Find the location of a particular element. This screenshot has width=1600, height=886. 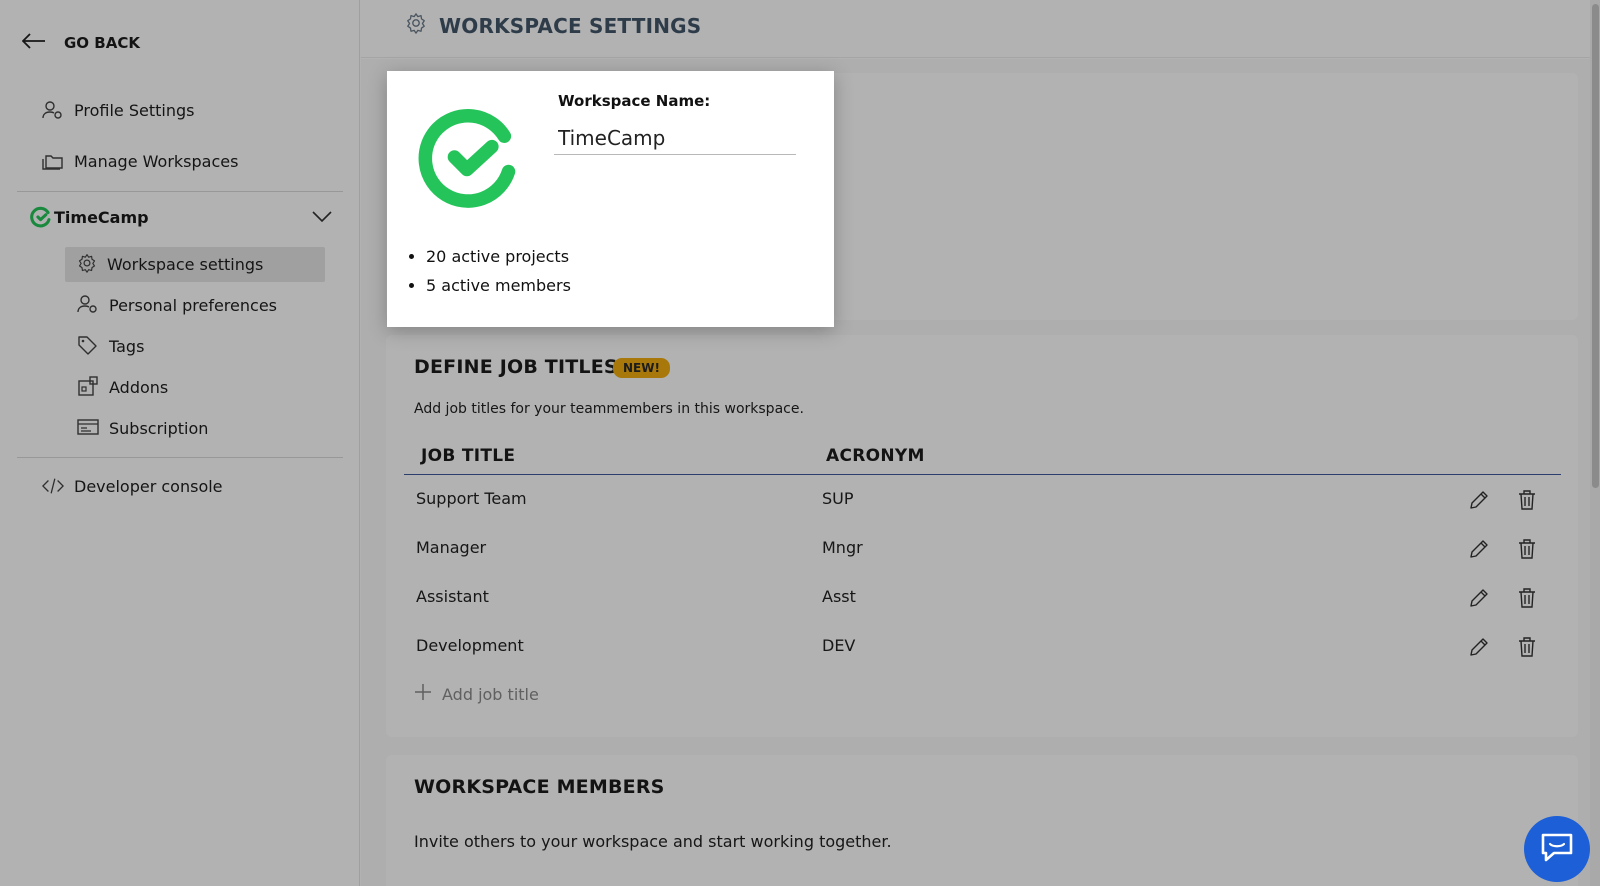

active-projects-stat: 20 active projects is located at coordinates (498, 256).